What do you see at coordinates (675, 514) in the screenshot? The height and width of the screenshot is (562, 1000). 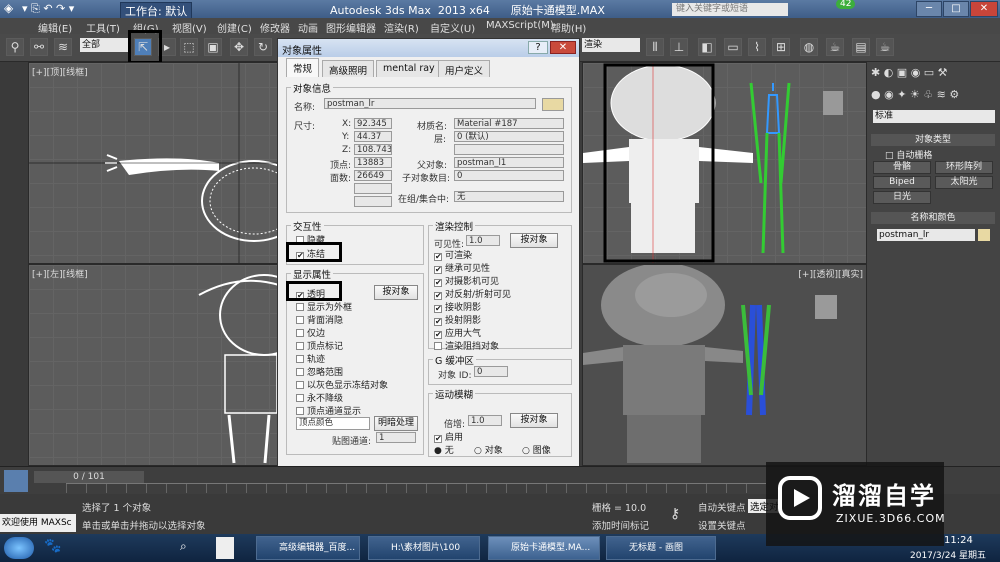 I see `key-icon: ⚷` at bounding box center [675, 514].